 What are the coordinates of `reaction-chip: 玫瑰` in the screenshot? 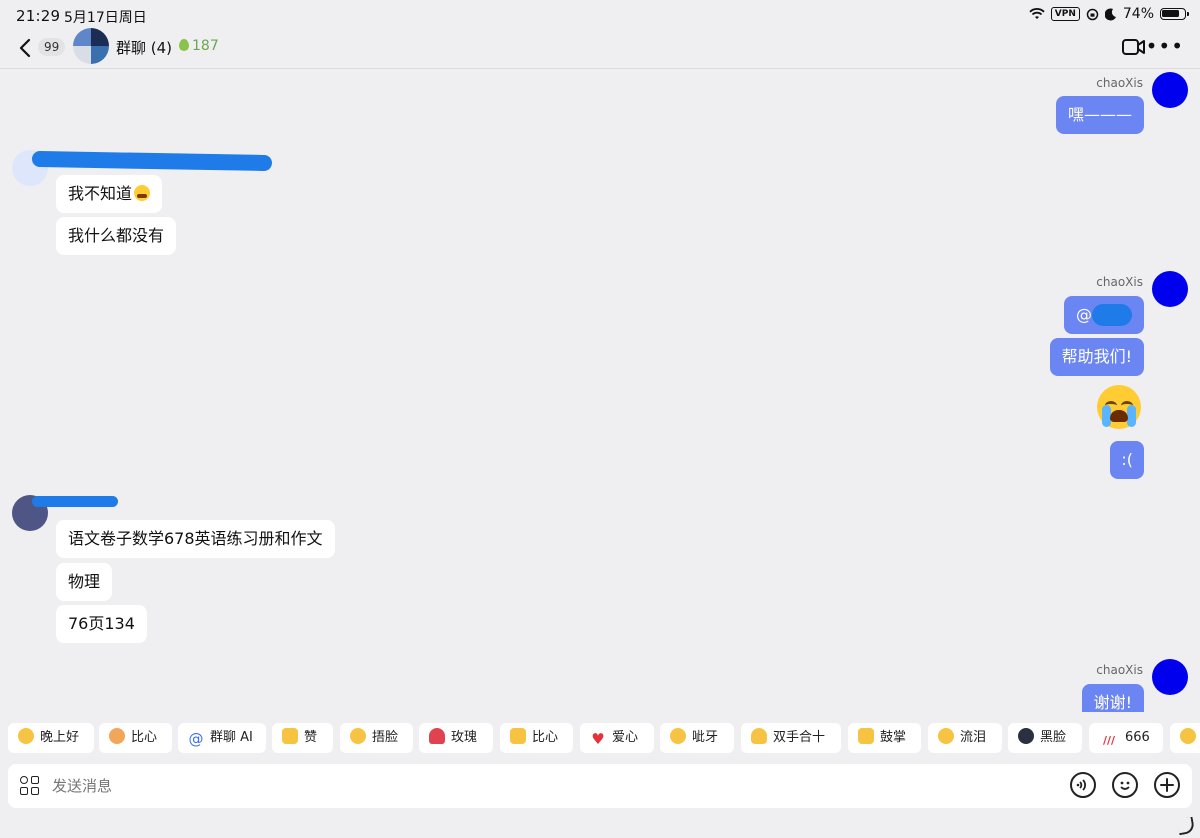 It's located at (456, 738).